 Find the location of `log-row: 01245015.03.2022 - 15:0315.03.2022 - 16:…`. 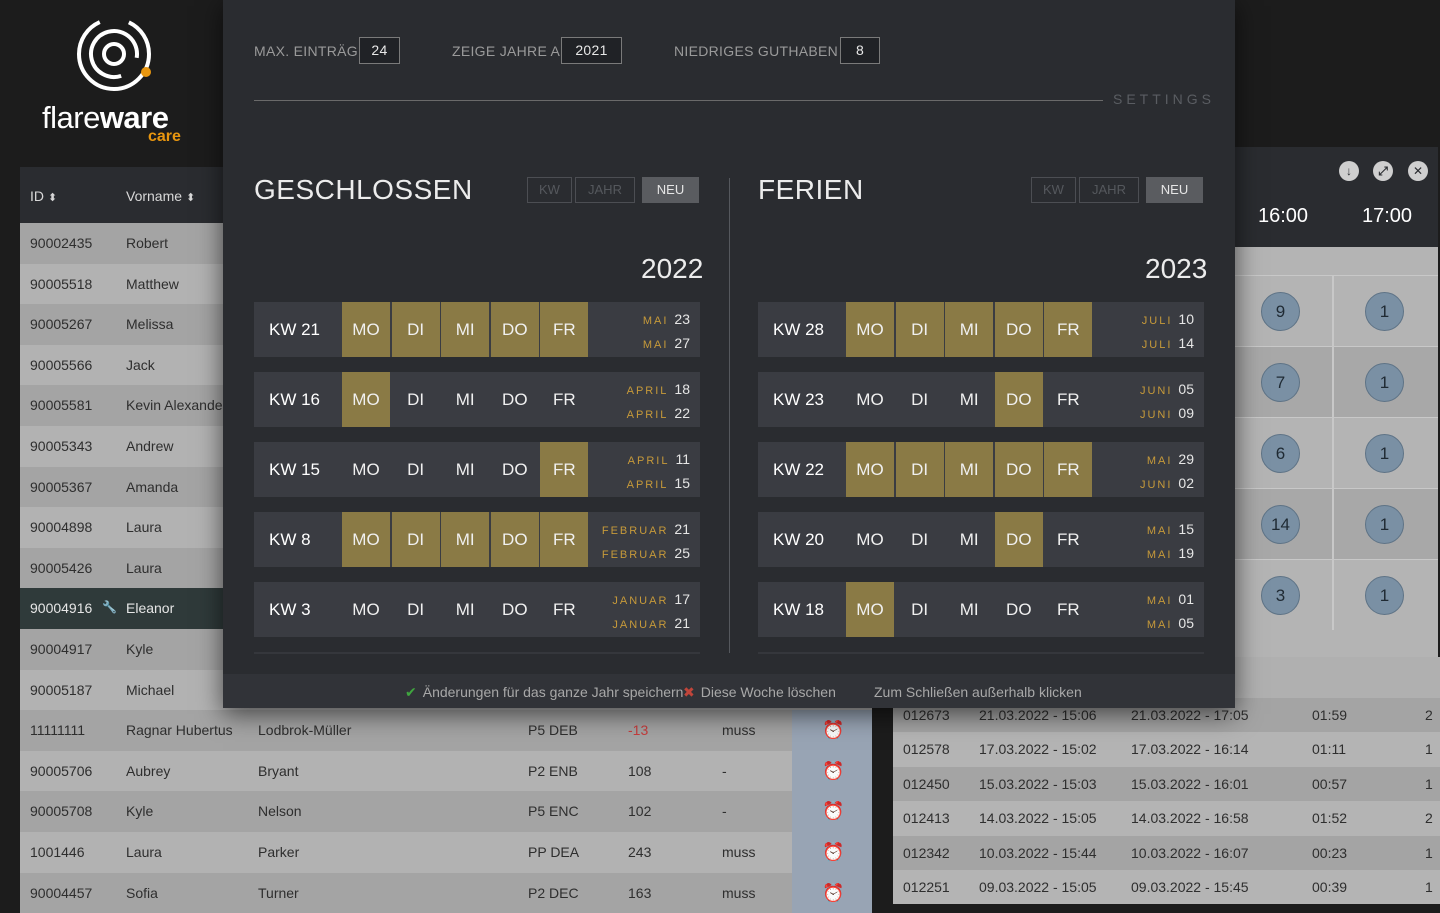

log-row: 01245015.03.2022 - 15:0315.03.2022 - 16:… is located at coordinates (1166, 784).